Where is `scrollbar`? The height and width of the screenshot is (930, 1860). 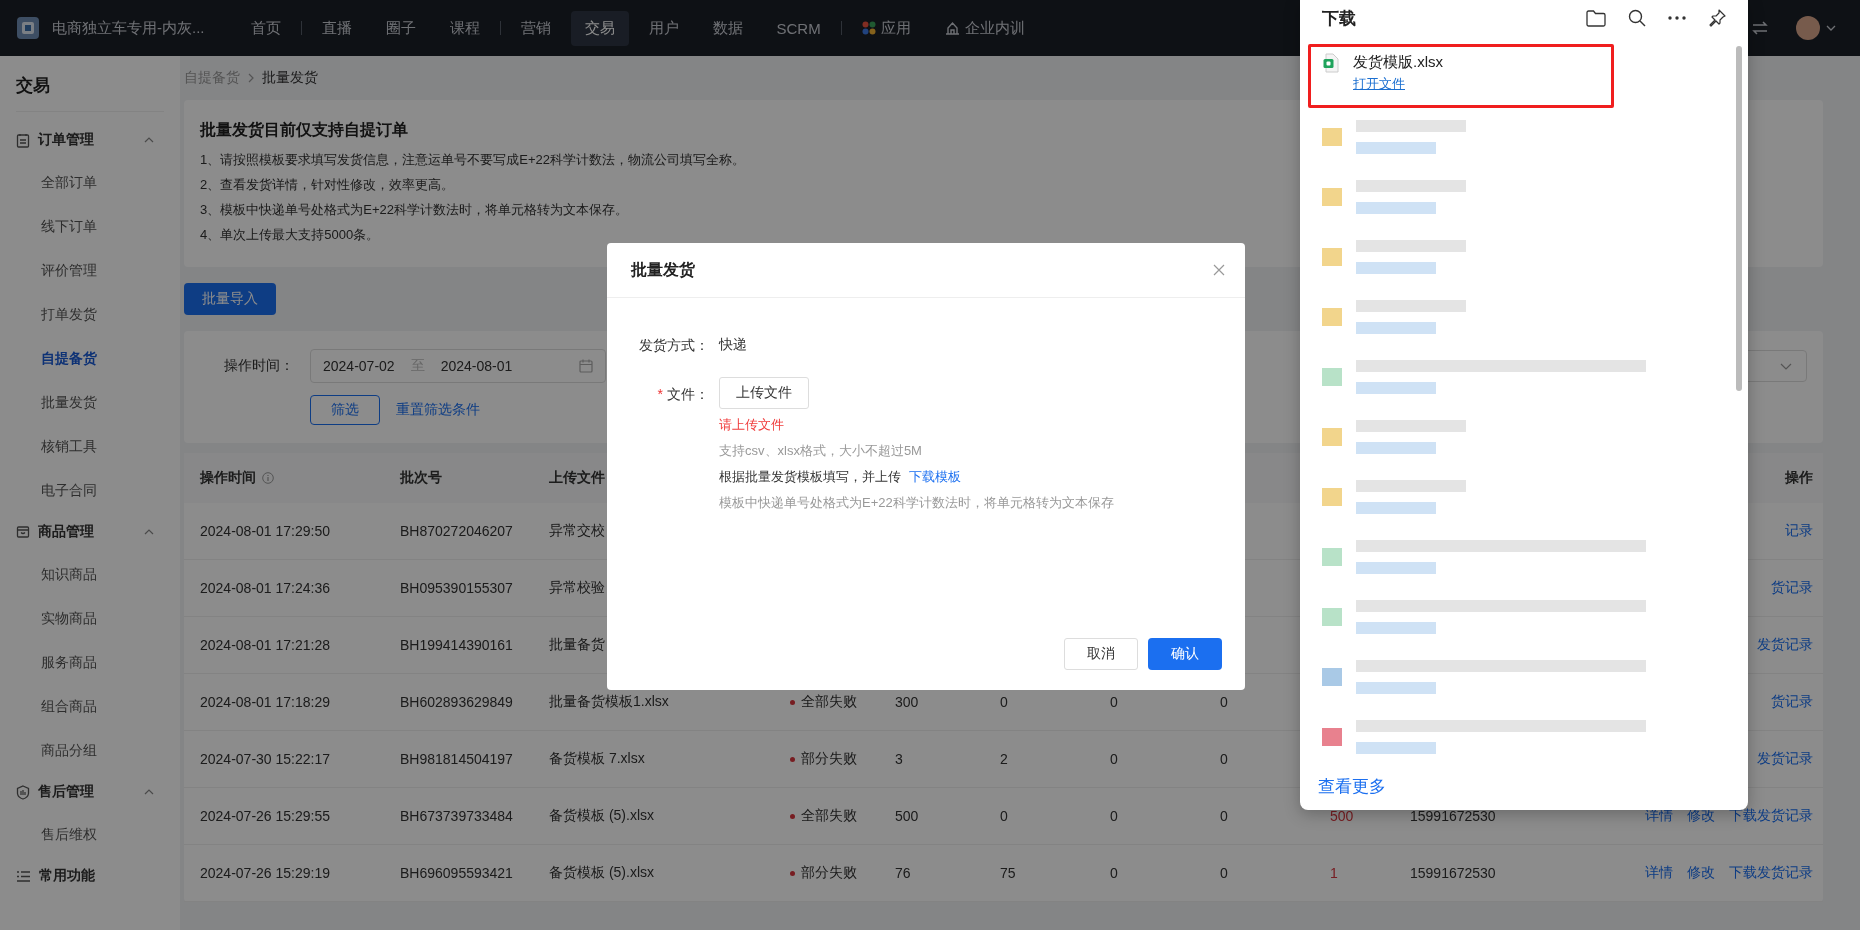 scrollbar is located at coordinates (1739, 218).